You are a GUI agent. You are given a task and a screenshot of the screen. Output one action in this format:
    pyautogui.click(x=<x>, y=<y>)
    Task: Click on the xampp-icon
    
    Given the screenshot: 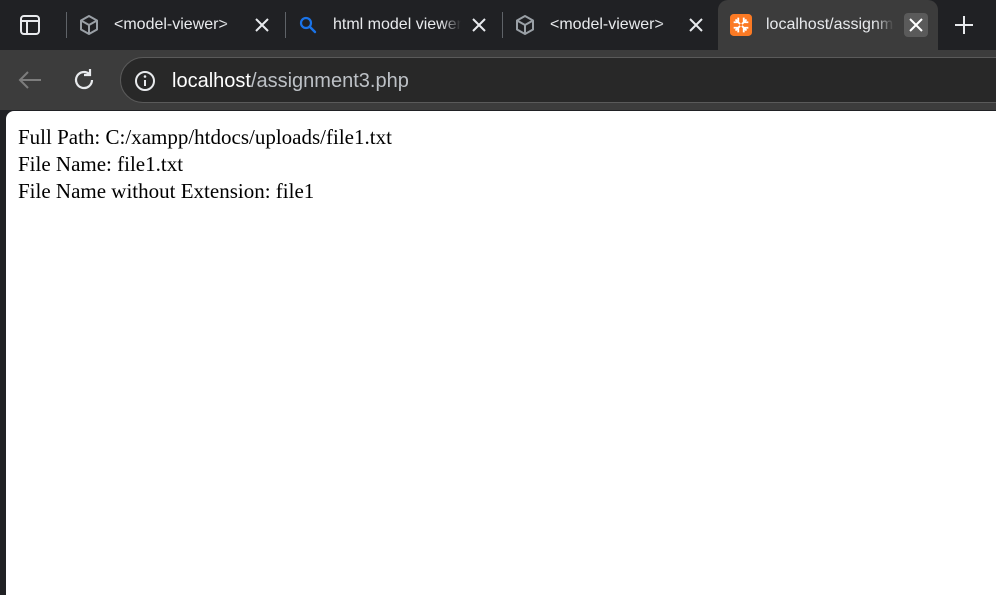 What is the action you would take?
    pyautogui.click(x=741, y=25)
    